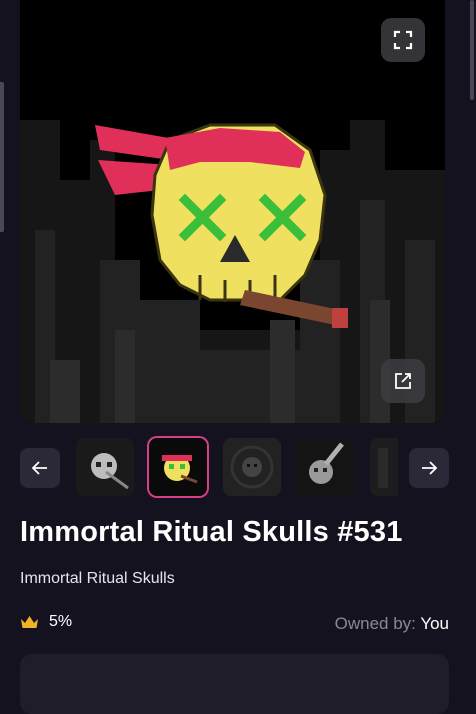 The height and width of the screenshot is (714, 476). I want to click on arrow-left-icon, so click(39, 468).